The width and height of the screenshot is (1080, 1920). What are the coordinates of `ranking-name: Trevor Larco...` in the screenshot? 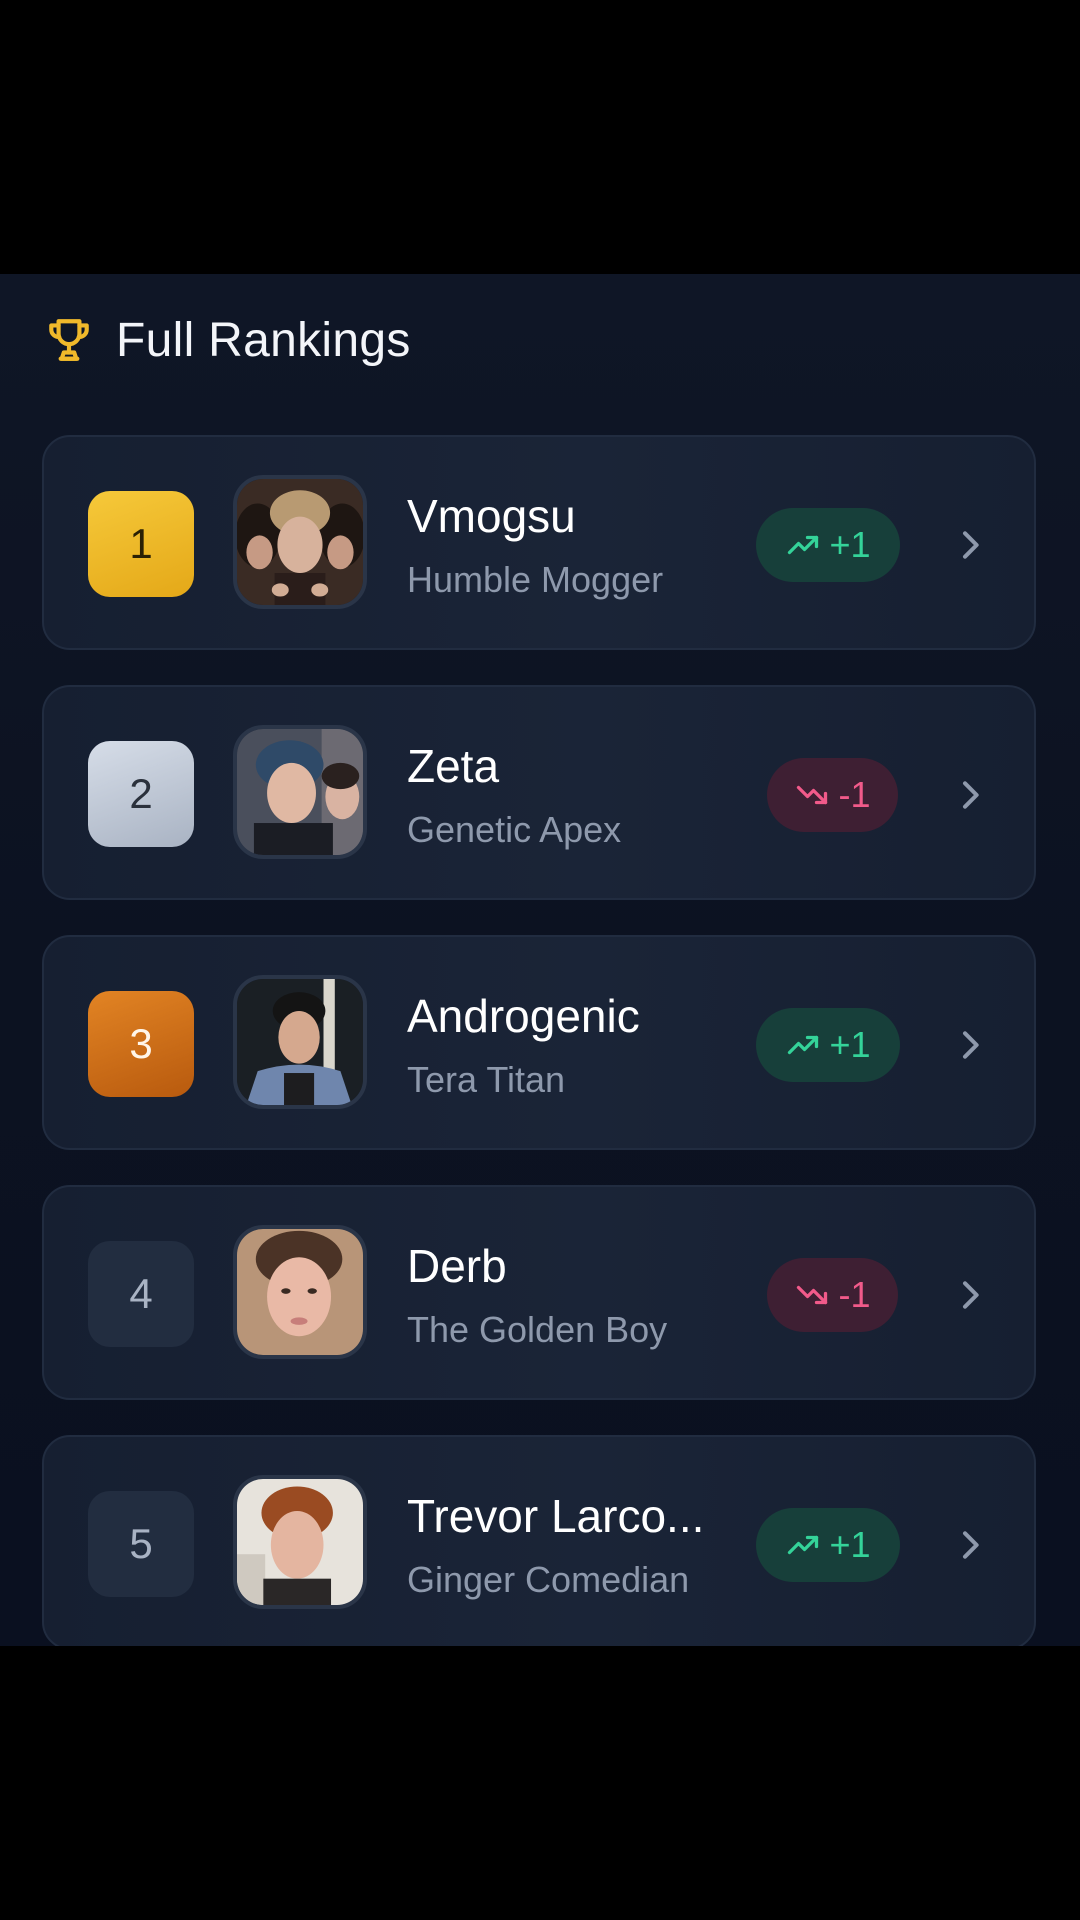 It's located at (556, 1516).